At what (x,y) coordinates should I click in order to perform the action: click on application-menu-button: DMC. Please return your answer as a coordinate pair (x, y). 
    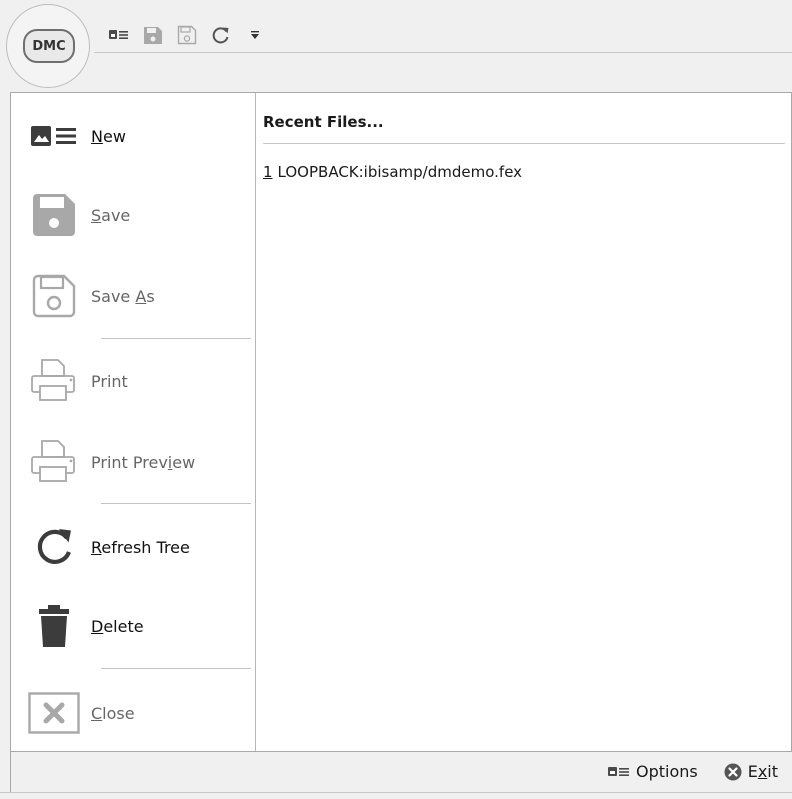
    Looking at the image, I should click on (48, 46).